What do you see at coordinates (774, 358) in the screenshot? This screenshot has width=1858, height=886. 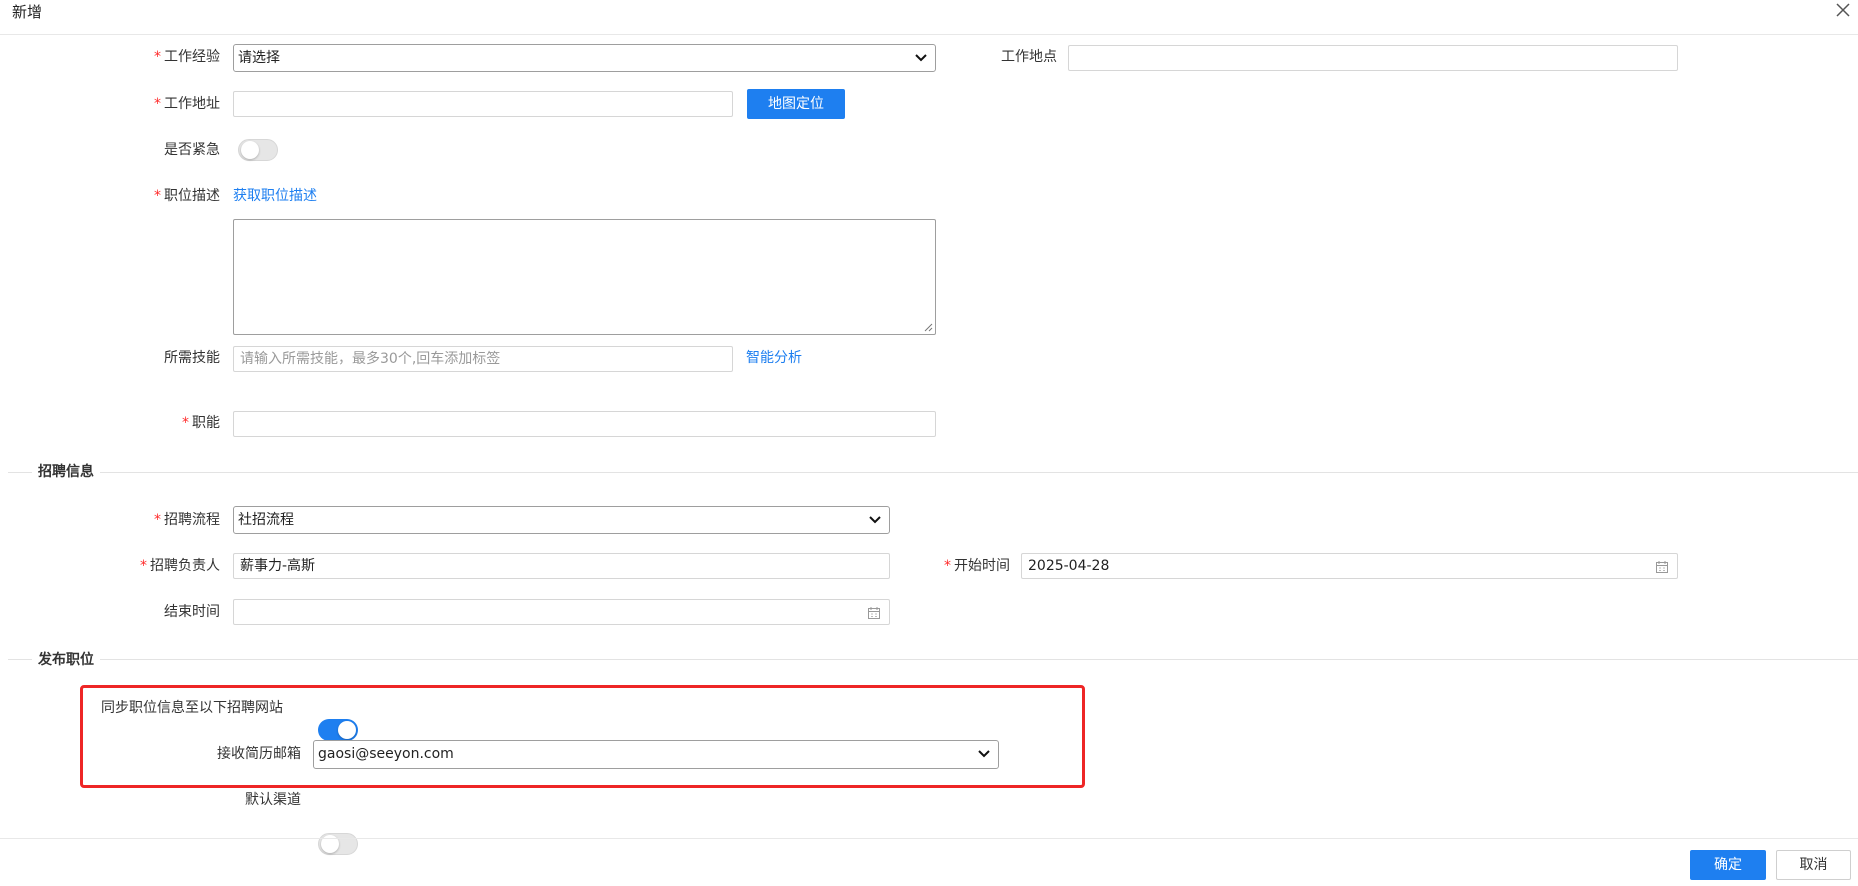 I see `smart-analysis-link: 智能分析` at bounding box center [774, 358].